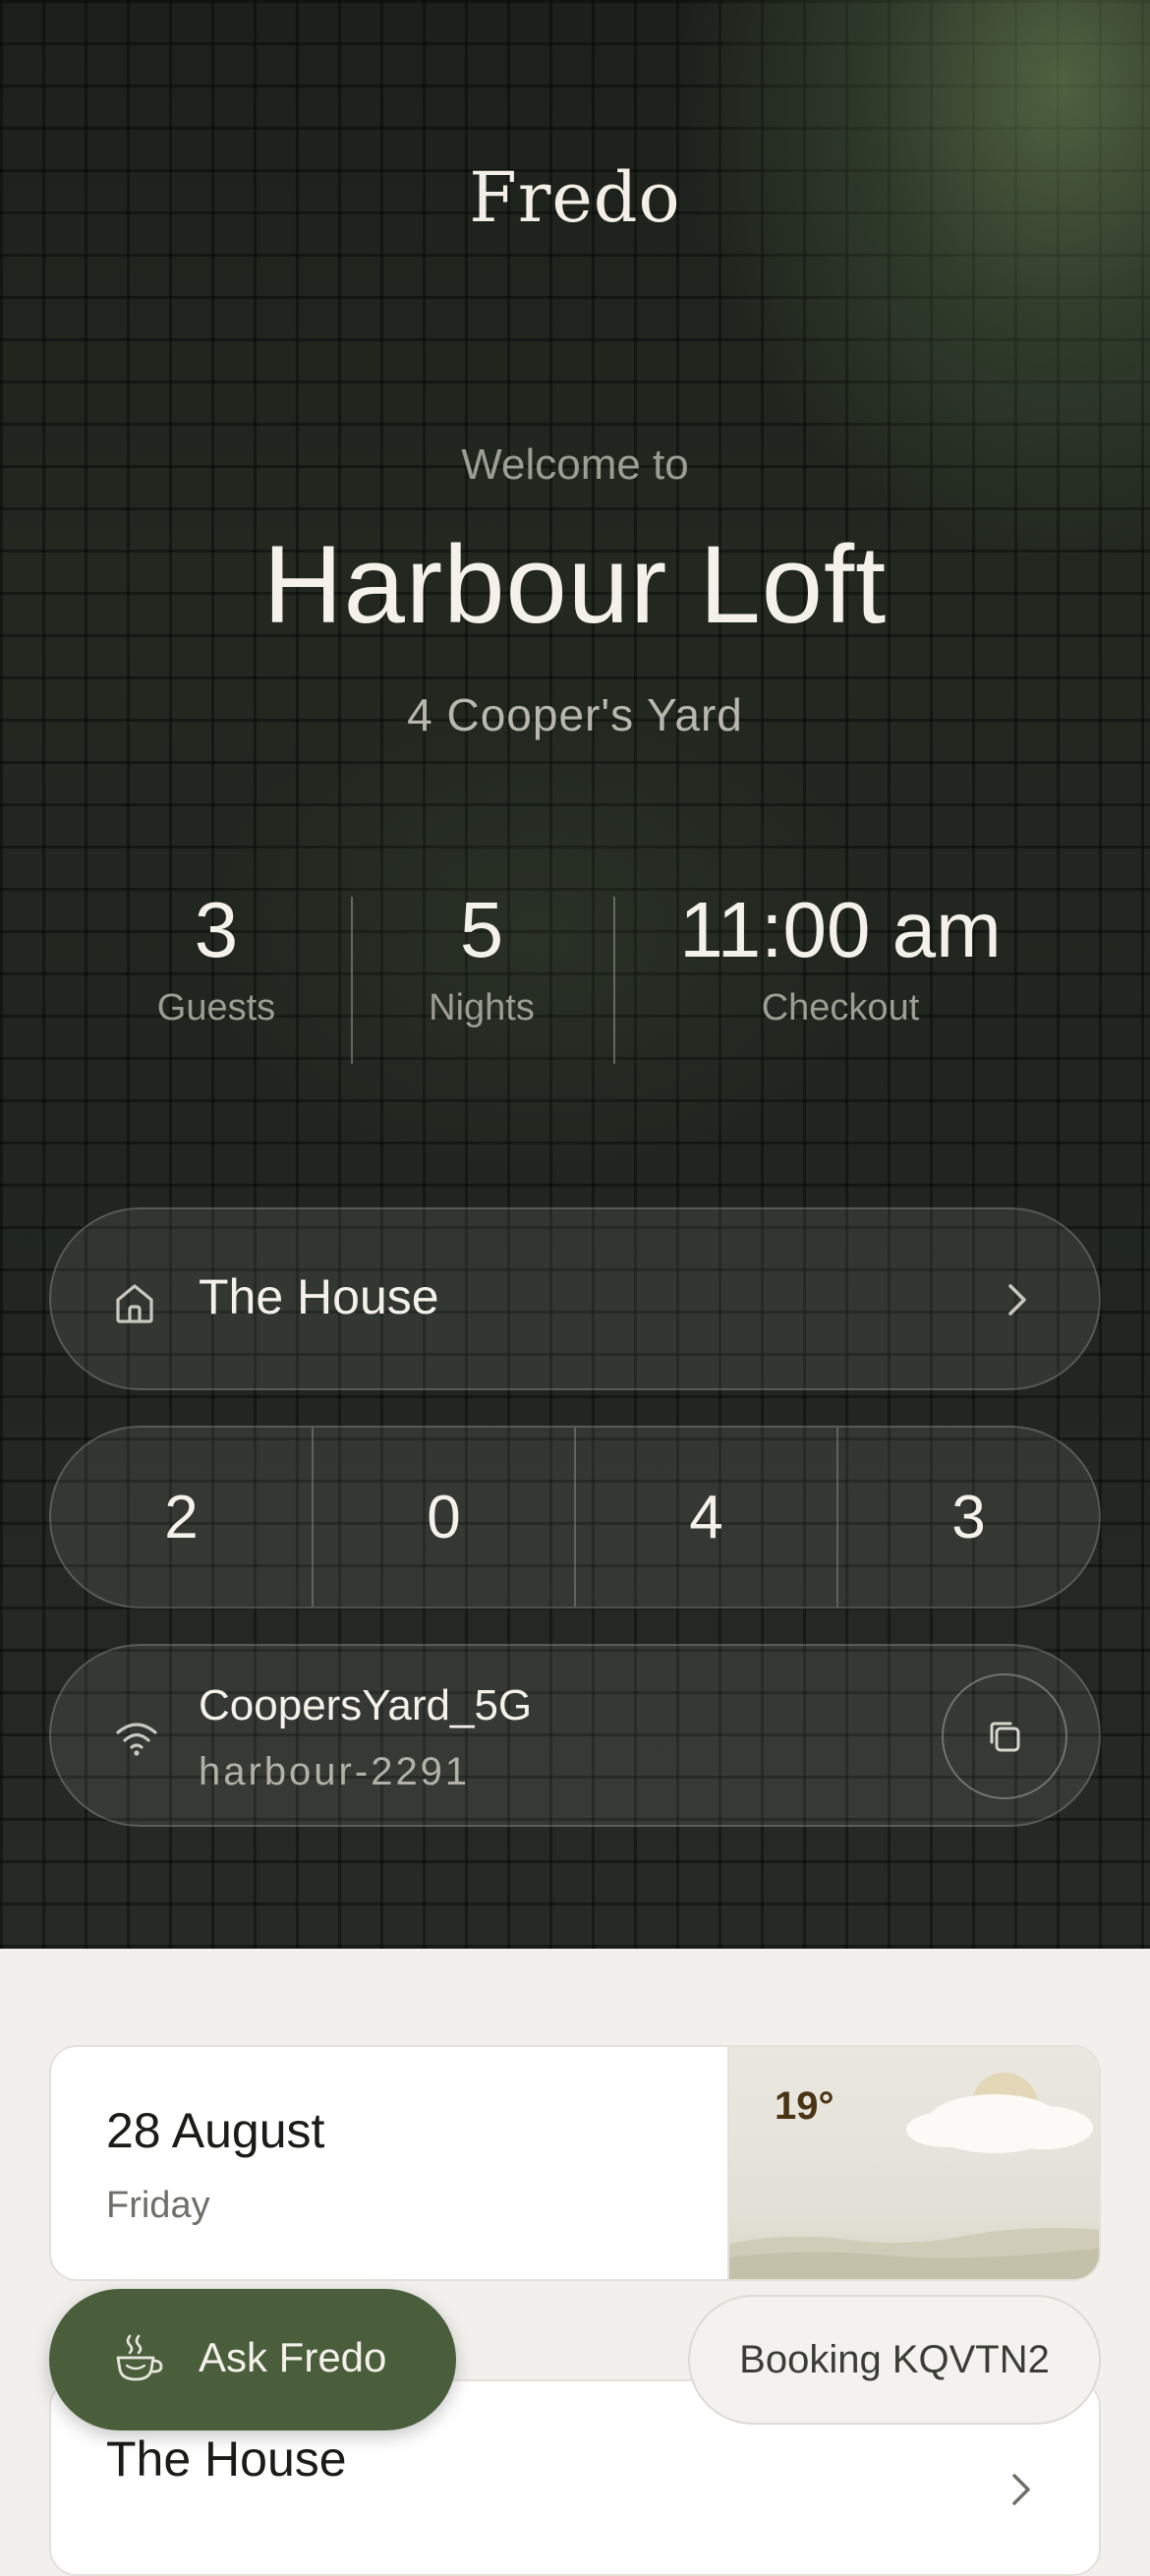 This screenshot has height=2576, width=1150. I want to click on door-code: 2 0 4 3, so click(575, 1517).